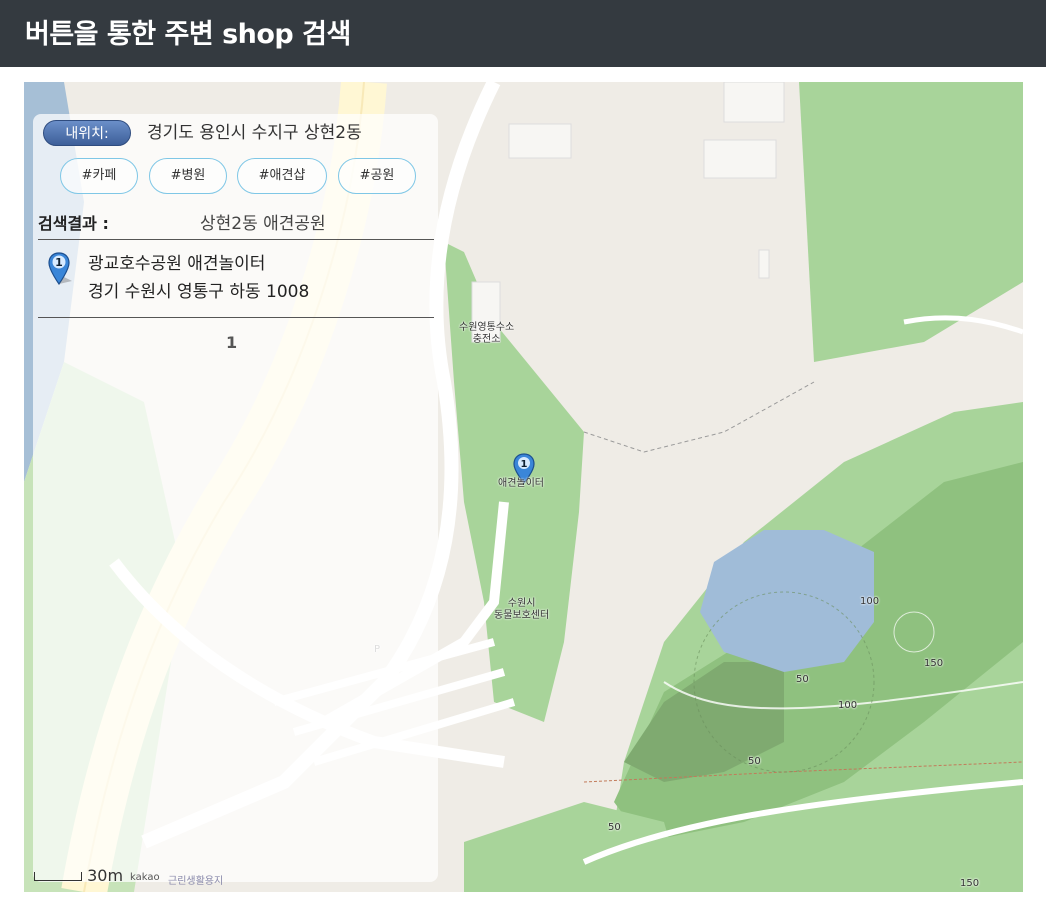 The width and height of the screenshot is (1046, 908). Describe the element at coordinates (58, 876) in the screenshot. I see `scale-bar` at that location.